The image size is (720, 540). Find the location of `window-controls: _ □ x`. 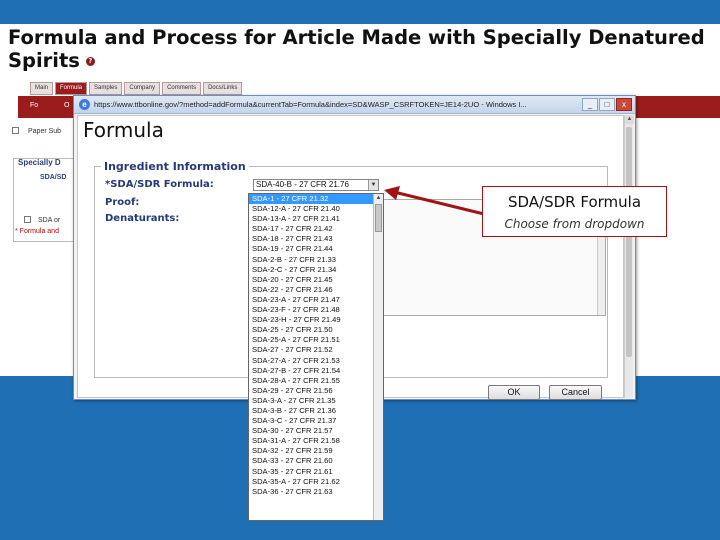

window-controls: _ □ x is located at coordinates (607, 104).